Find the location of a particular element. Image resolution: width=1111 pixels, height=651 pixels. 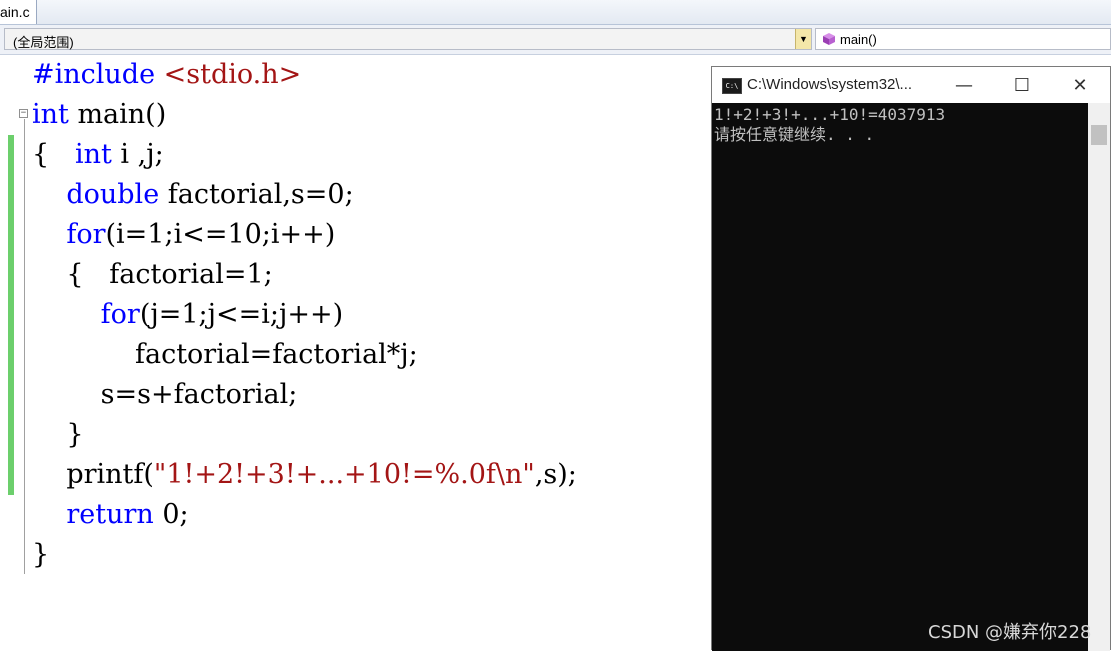

code-line-13: } is located at coordinates (40, 555).